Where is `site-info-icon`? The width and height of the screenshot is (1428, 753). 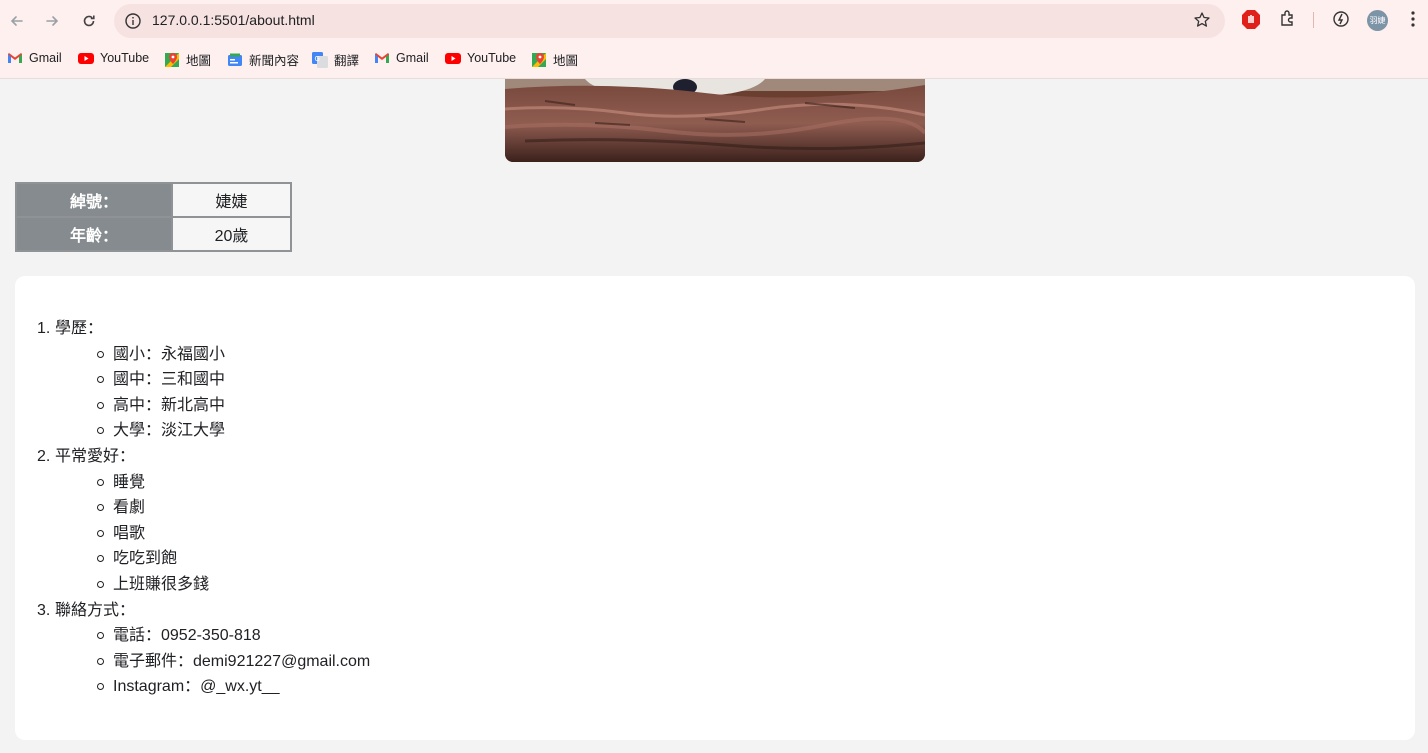
site-info-icon is located at coordinates (133, 23).